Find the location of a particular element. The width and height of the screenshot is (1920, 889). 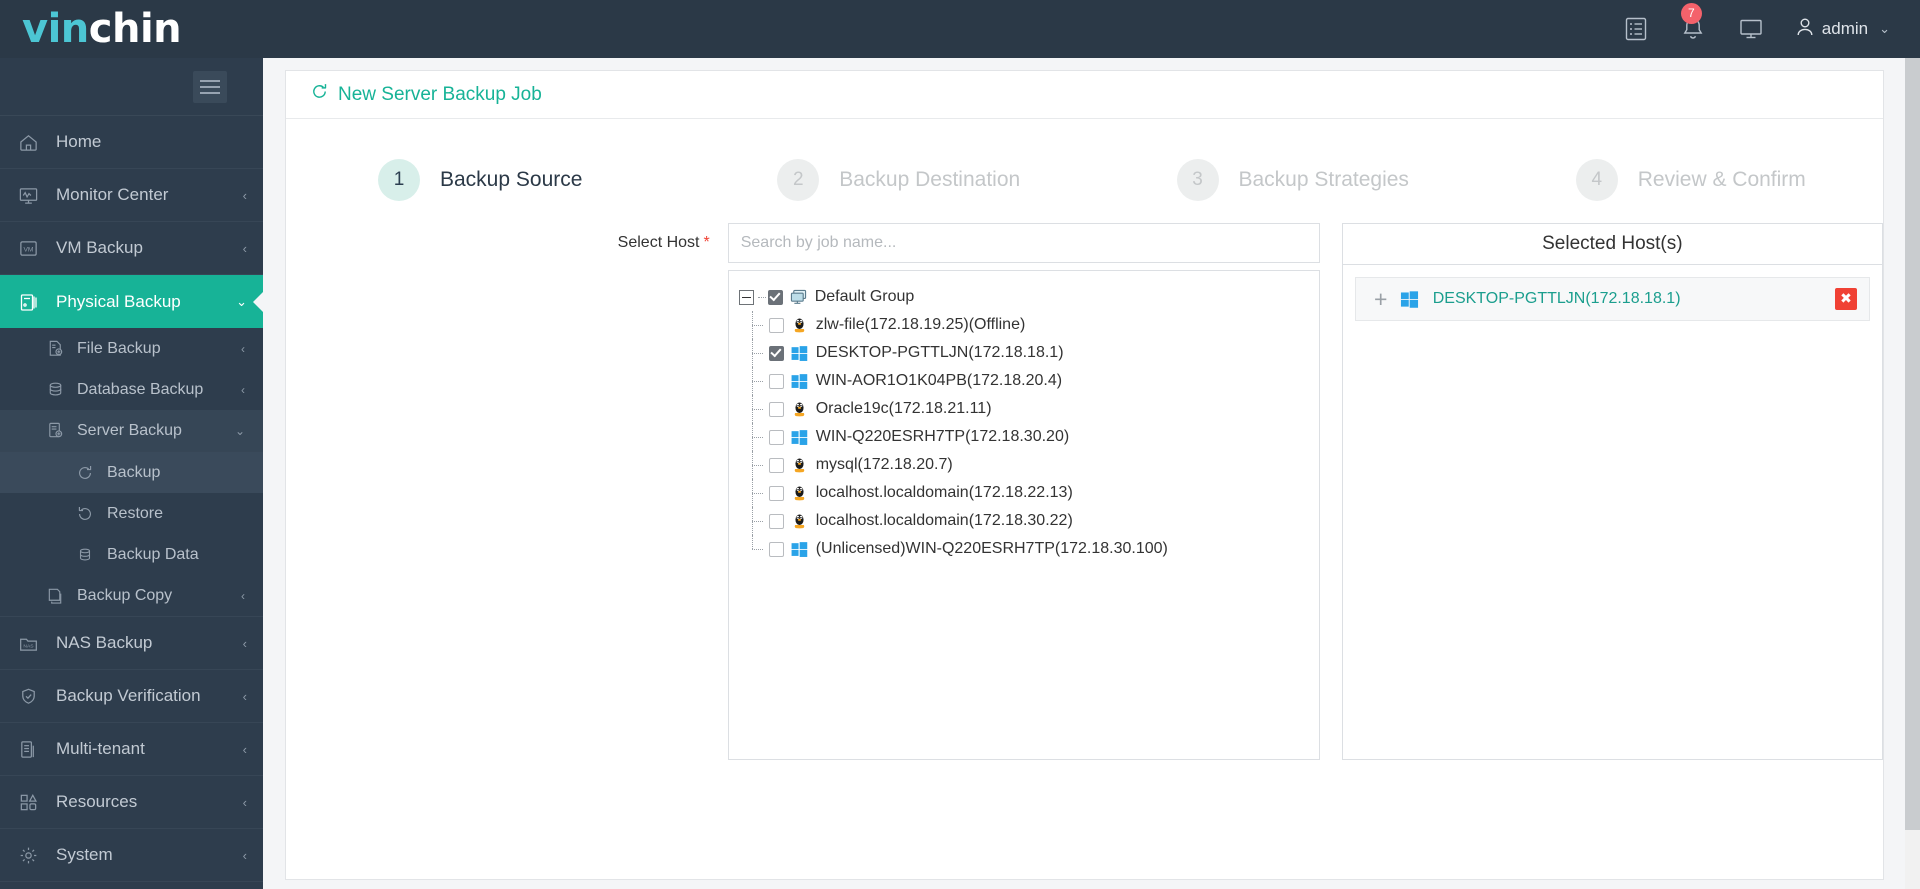

step-review-confirm: 4 Review & Confirm is located at coordinates (1683, 180).